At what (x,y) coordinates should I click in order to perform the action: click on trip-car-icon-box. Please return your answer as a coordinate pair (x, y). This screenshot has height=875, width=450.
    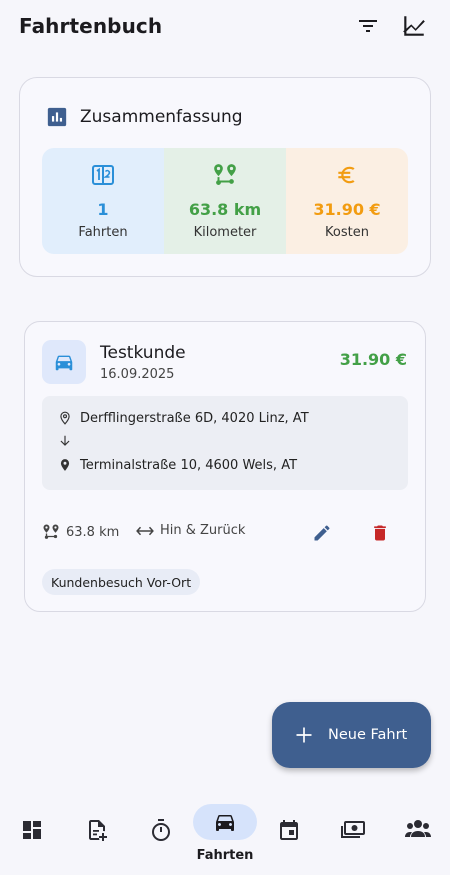
    Looking at the image, I should click on (64, 362).